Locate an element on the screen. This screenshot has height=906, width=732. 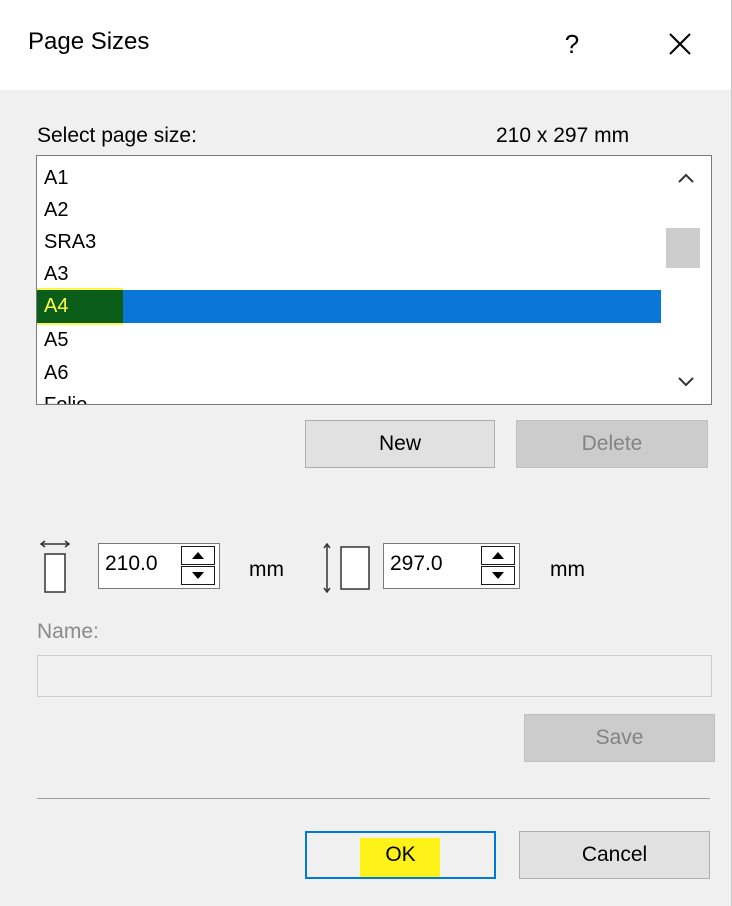
height-decrement-button is located at coordinates (498, 575).